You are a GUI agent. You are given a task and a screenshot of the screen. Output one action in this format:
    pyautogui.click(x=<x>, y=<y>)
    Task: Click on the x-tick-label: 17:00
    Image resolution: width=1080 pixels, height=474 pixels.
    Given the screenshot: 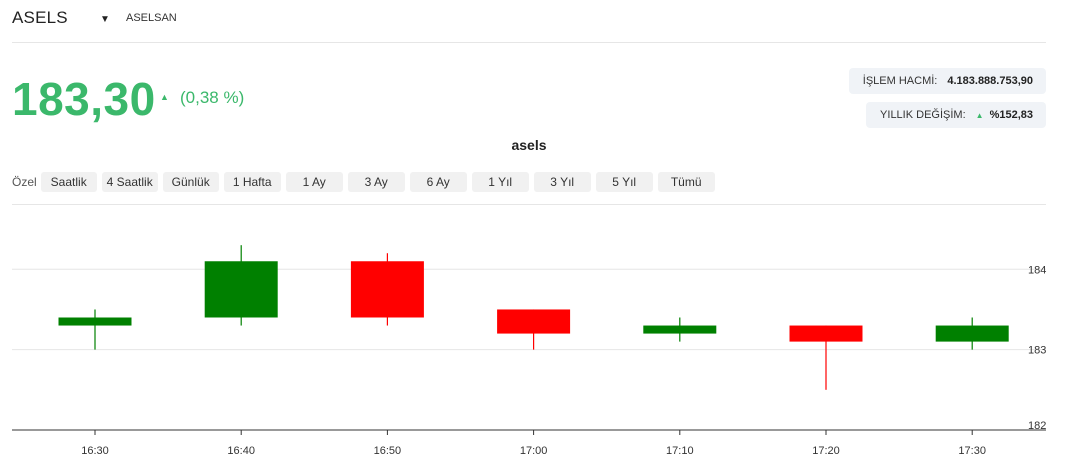 What is the action you would take?
    pyautogui.click(x=534, y=451)
    